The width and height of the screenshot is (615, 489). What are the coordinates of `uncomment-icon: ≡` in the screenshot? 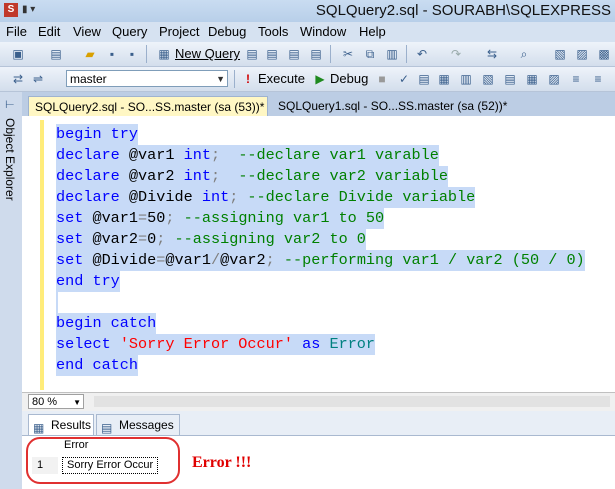 It's located at (598, 79).